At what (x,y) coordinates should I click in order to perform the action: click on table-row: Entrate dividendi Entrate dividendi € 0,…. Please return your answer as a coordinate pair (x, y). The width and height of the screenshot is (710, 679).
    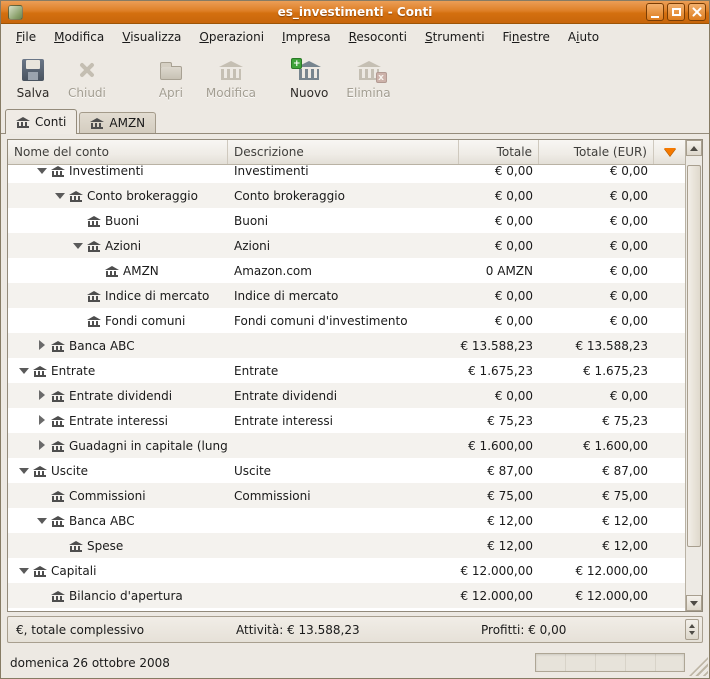
    Looking at the image, I should click on (346, 395).